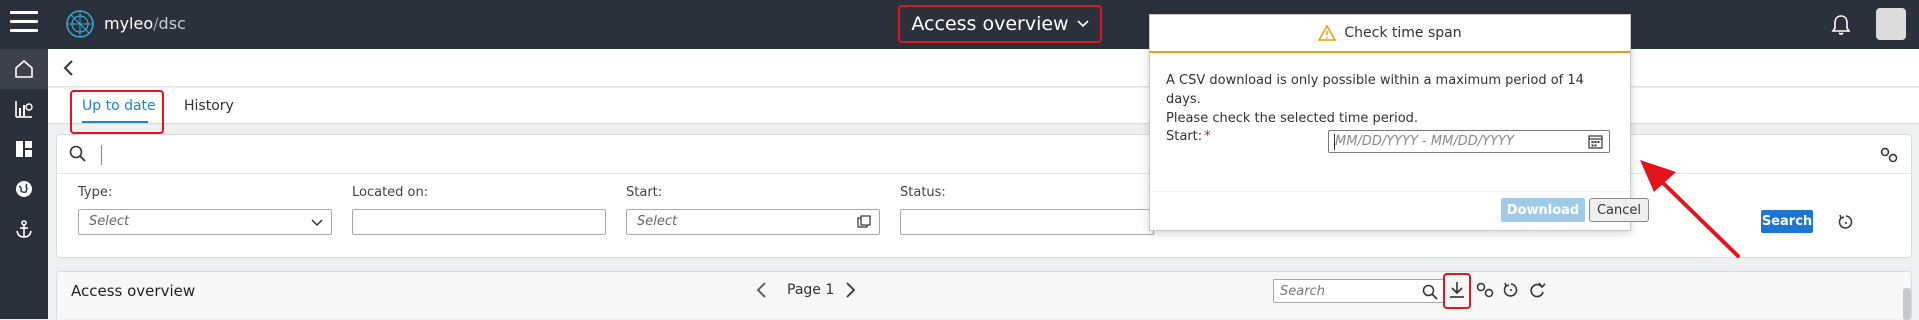  I want to click on tab-bar: Up to date History, so click(983, 111).